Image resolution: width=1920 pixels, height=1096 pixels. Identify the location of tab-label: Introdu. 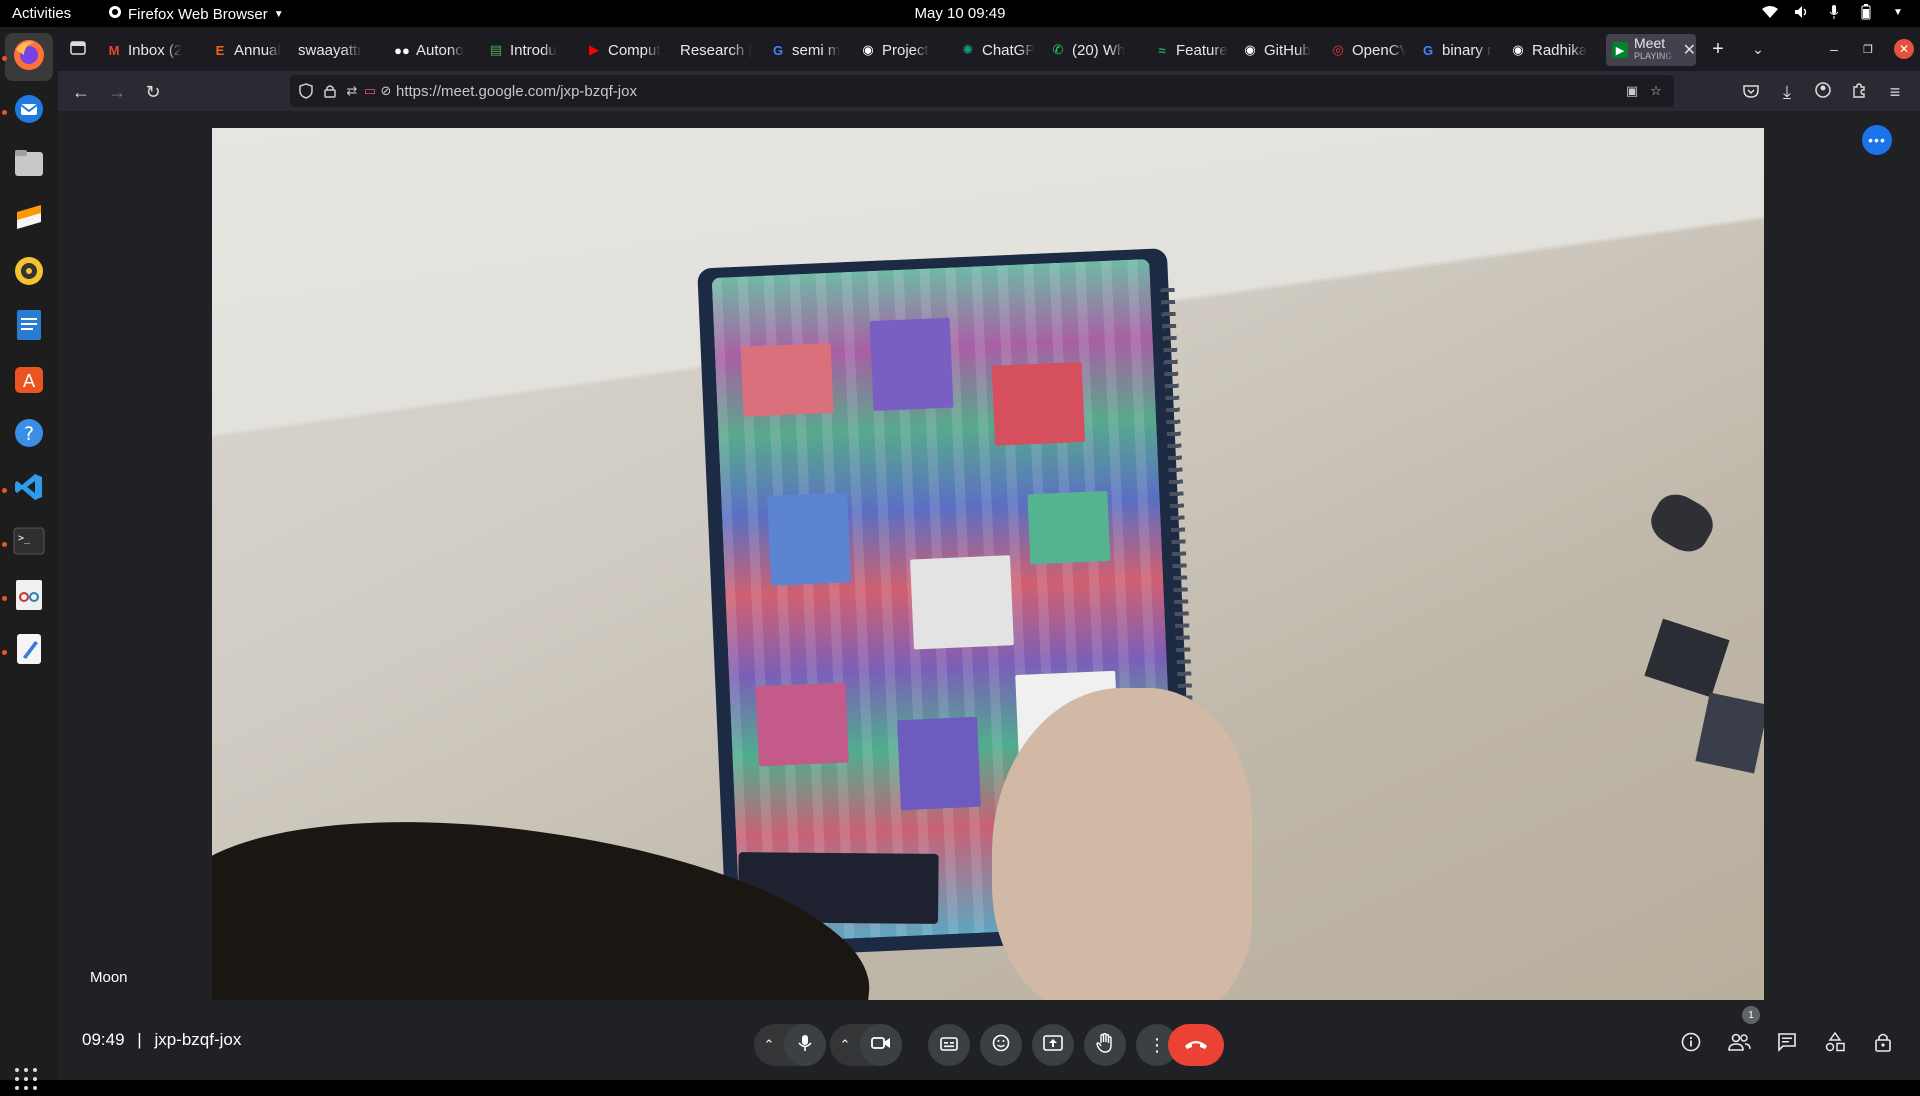
(533, 50).